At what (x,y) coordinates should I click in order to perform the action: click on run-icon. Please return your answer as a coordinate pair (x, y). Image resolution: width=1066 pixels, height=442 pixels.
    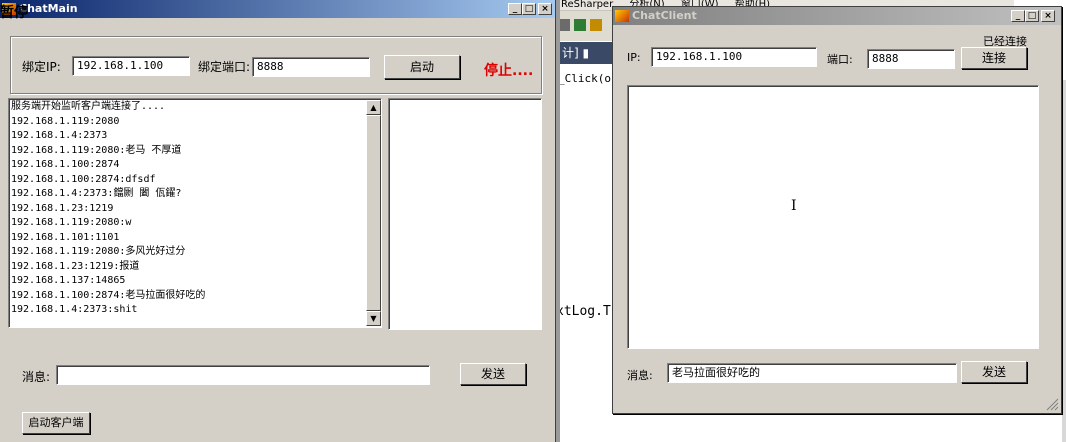
    Looking at the image, I should click on (580, 25).